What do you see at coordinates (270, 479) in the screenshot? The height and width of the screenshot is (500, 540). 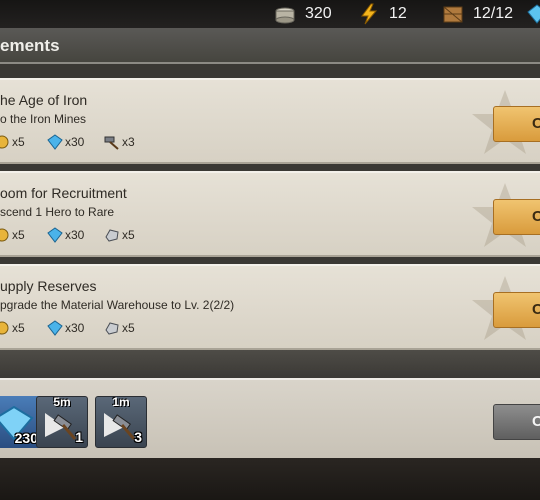 I see `footer-bar` at bounding box center [270, 479].